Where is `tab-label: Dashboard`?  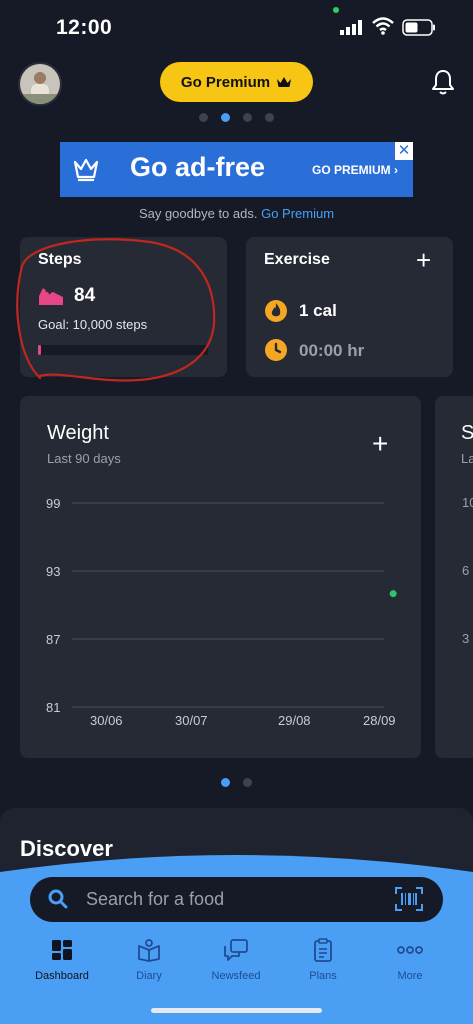
tab-label: Dashboard is located at coordinates (62, 976).